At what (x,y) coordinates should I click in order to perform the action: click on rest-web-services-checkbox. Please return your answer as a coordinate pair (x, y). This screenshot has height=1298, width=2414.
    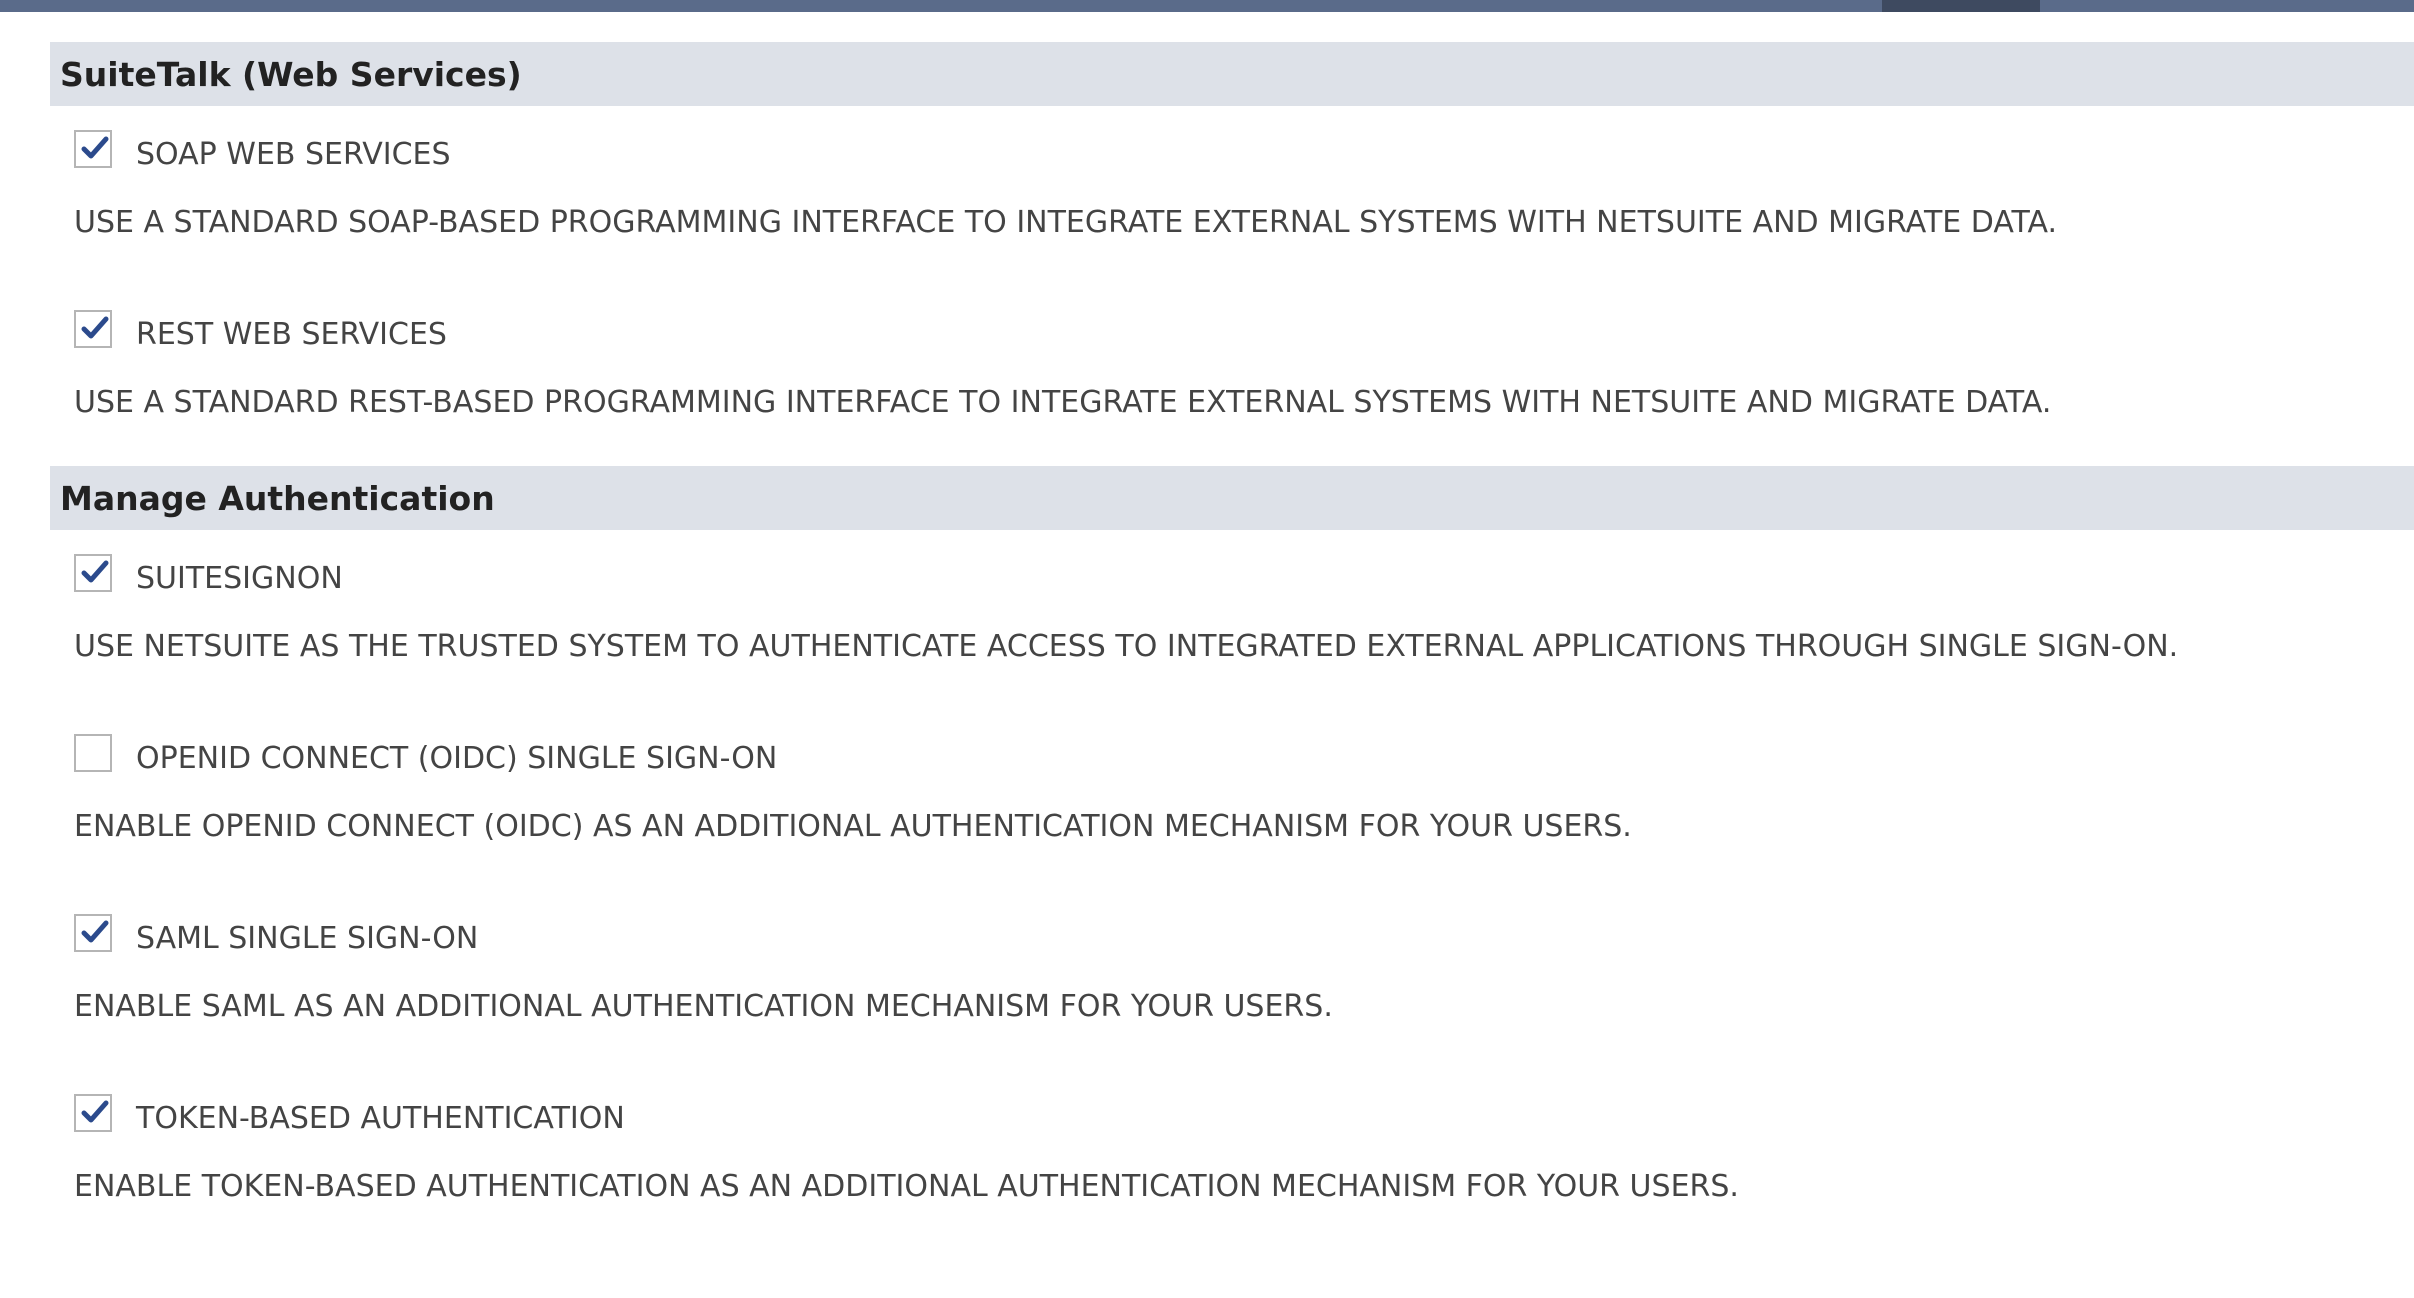
    Looking at the image, I should click on (93, 329).